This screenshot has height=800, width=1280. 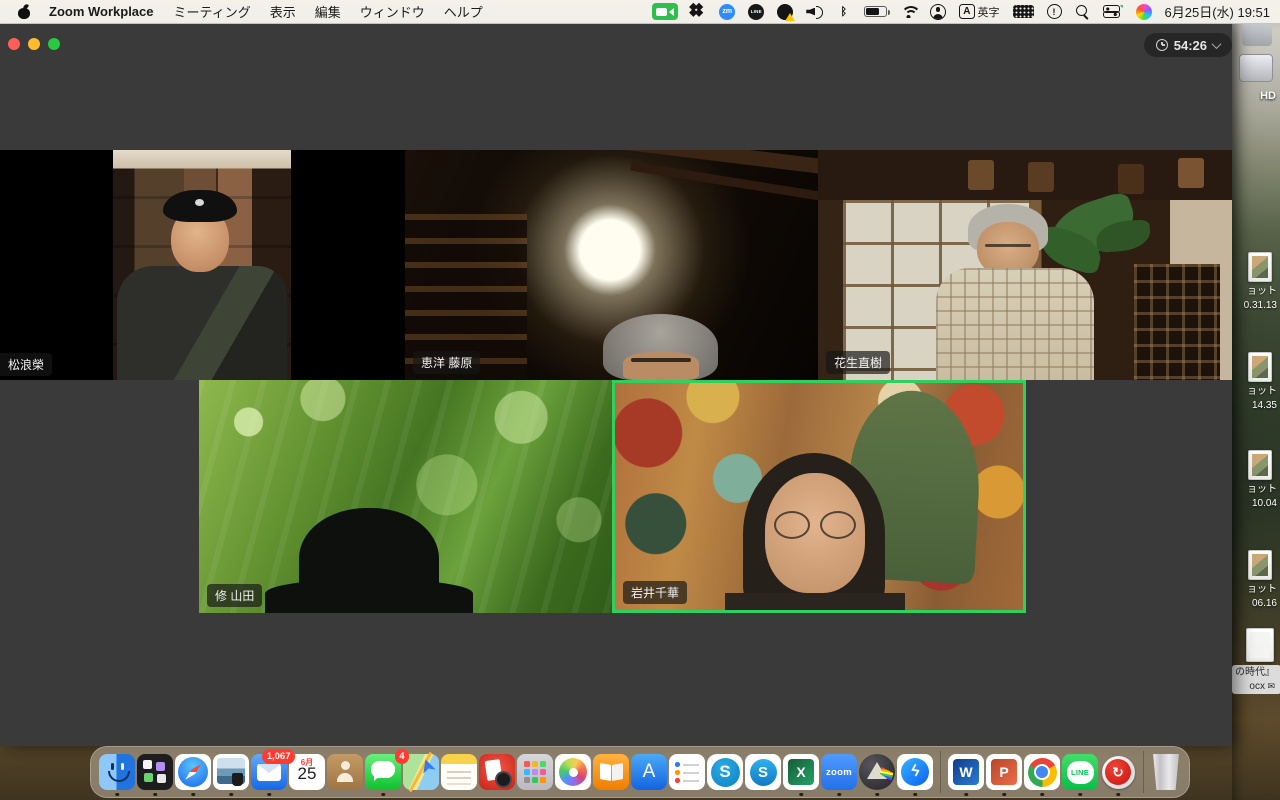 I want to click on dock-icon-excel: X, so click(x=801, y=775).